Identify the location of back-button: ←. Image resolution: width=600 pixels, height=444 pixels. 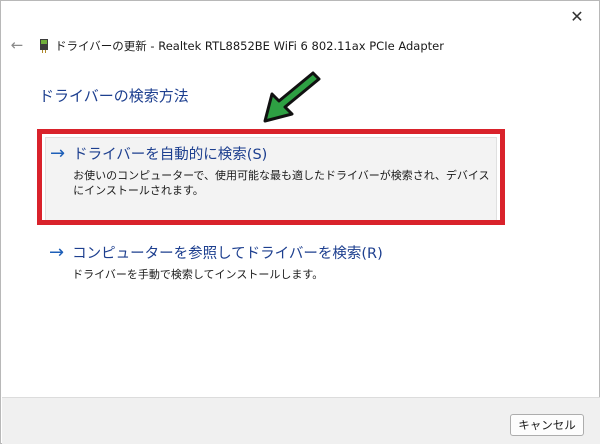
(17, 45).